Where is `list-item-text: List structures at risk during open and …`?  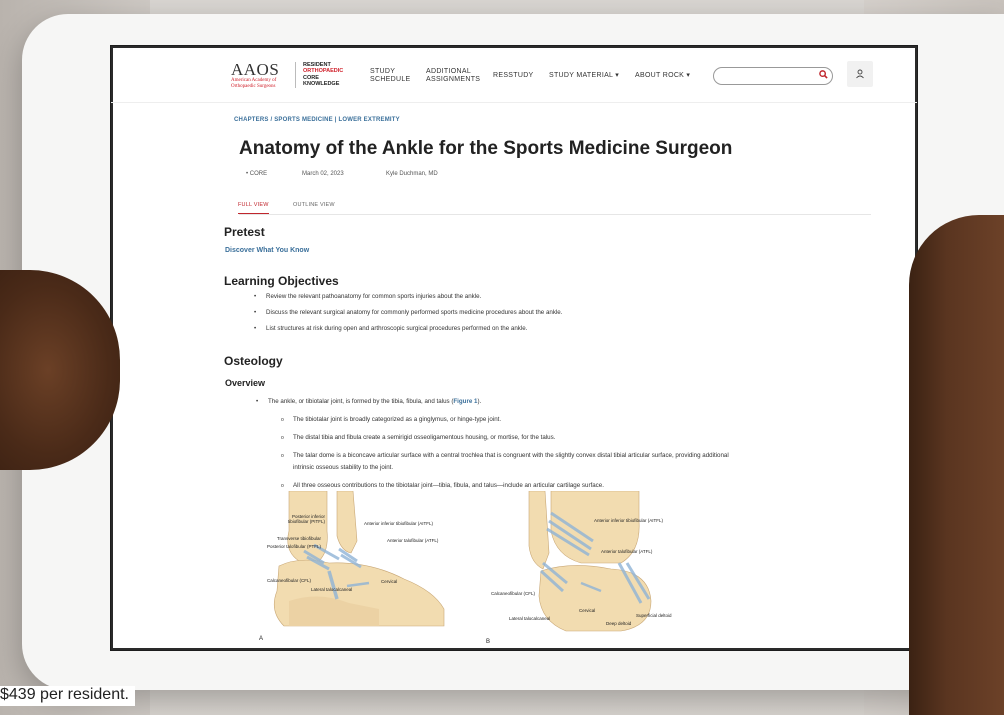 list-item-text: List structures at risk during open and … is located at coordinates (397, 328).